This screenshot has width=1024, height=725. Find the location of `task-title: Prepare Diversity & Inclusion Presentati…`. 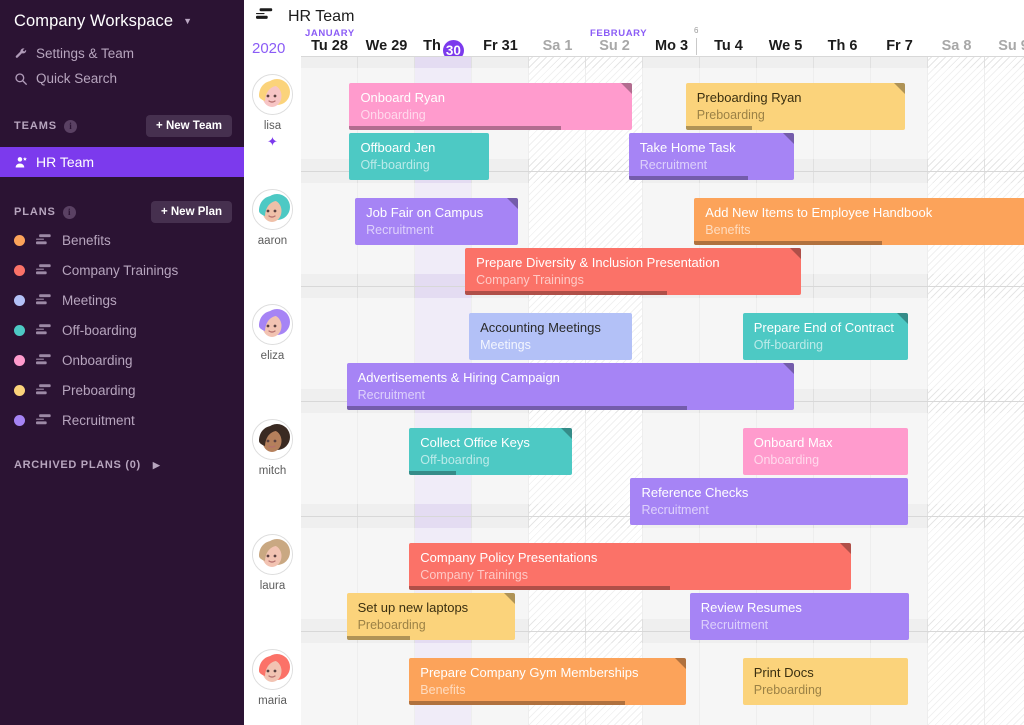

task-title: Prepare Diversity & Inclusion Presentati… is located at coordinates (598, 262).